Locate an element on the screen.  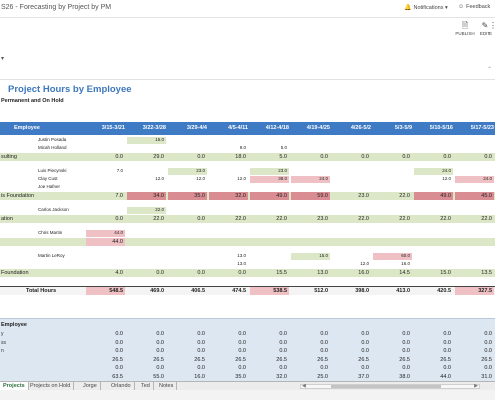
scroll-right-icon: ▶ is located at coordinates (476, 386).